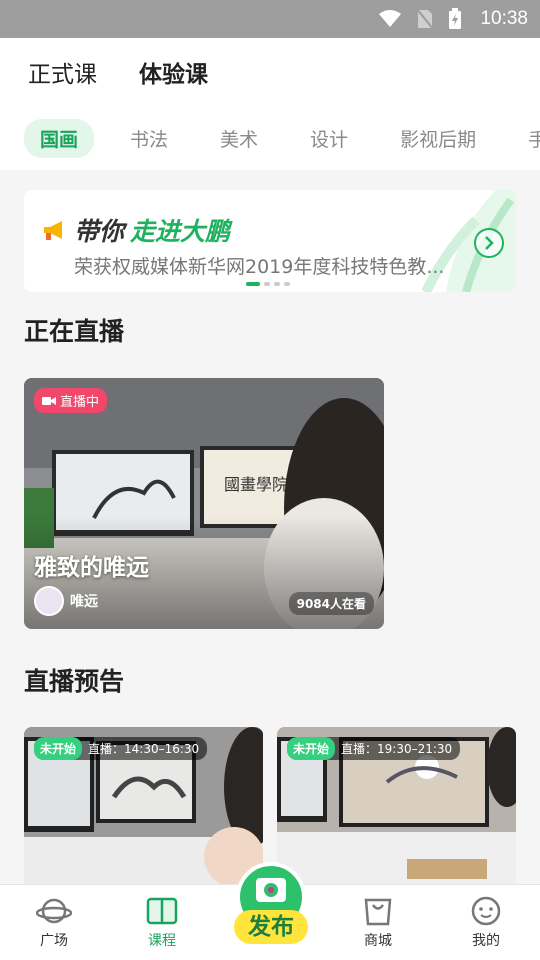  What do you see at coordinates (162, 910) in the screenshot?
I see `book-icon` at bounding box center [162, 910].